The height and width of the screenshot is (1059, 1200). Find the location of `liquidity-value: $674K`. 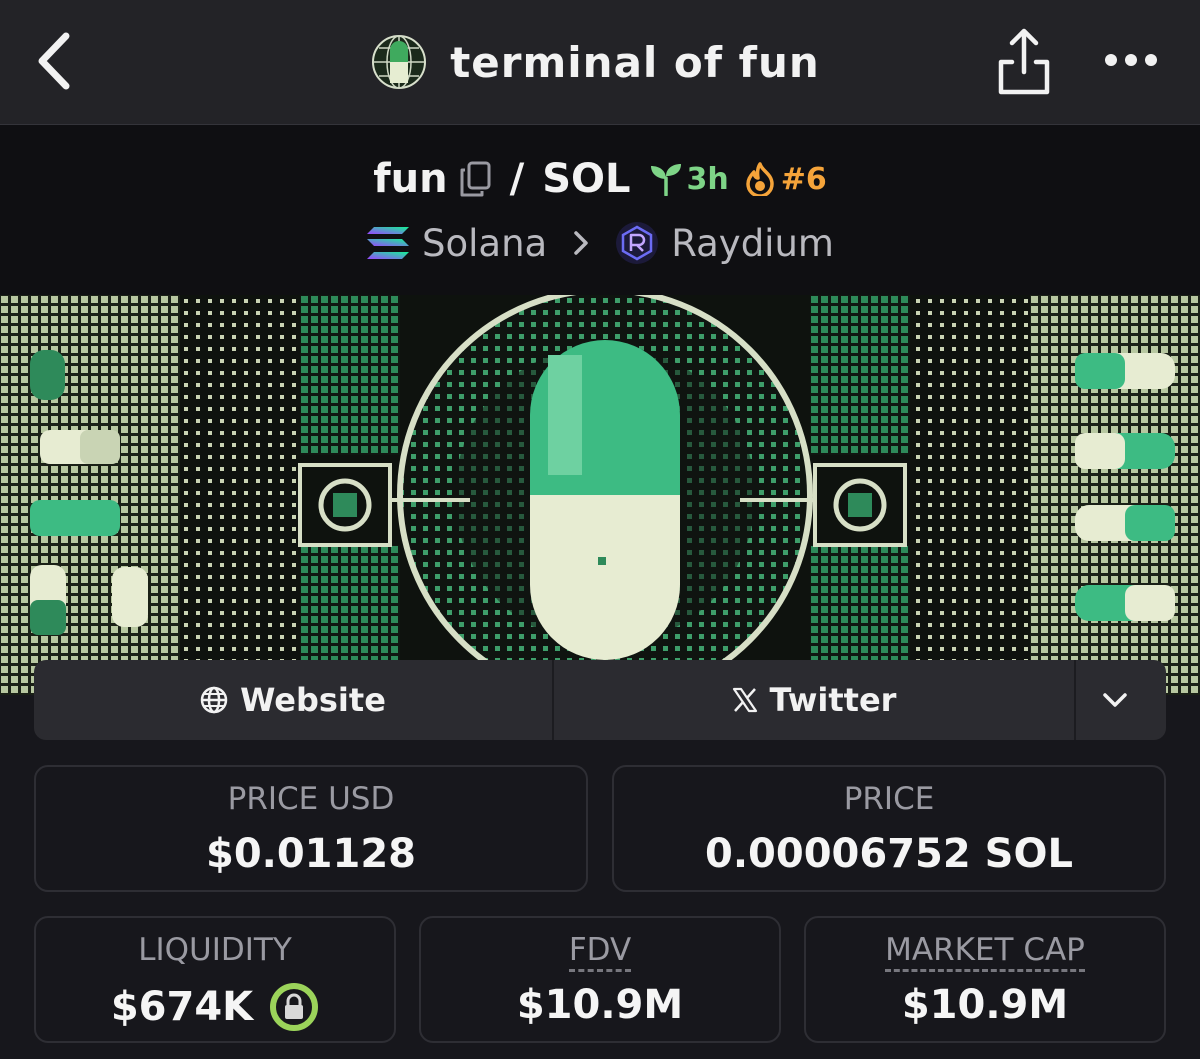

liquidity-value: $674K is located at coordinates (182, 1007).